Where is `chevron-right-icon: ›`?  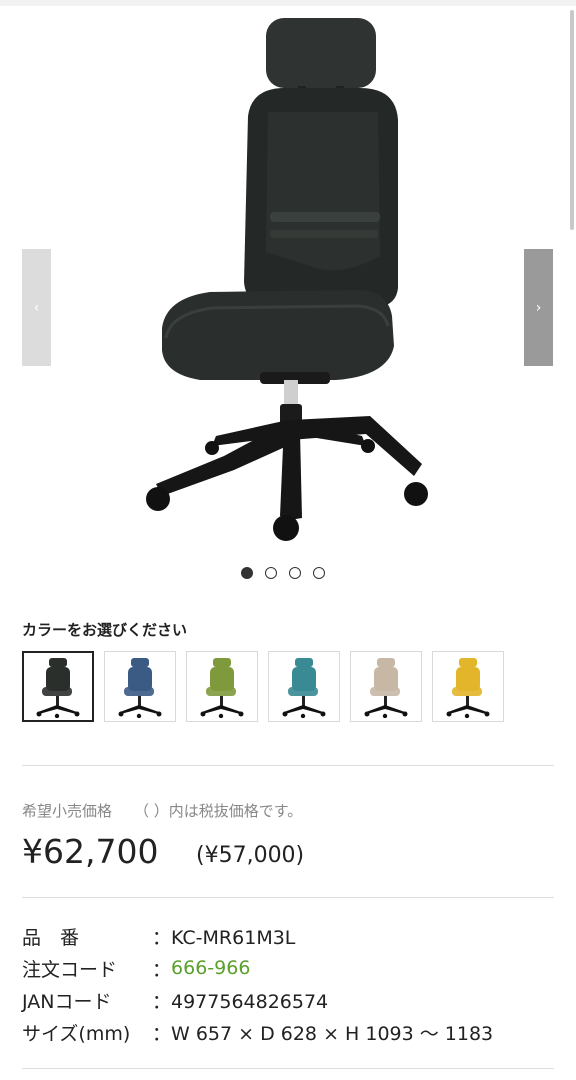 chevron-right-icon: › is located at coordinates (538, 307).